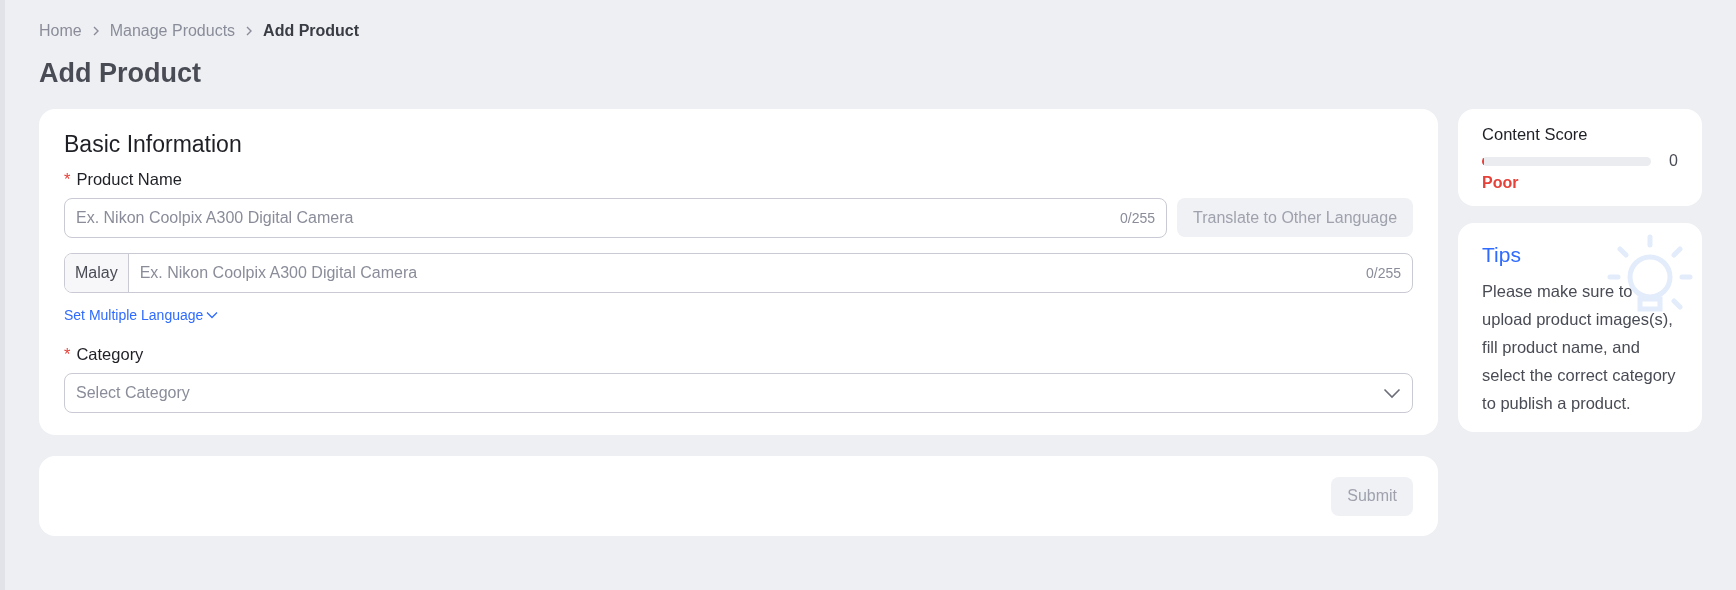 This screenshot has height=590, width=1736. I want to click on language-label: Malay, so click(97, 273).